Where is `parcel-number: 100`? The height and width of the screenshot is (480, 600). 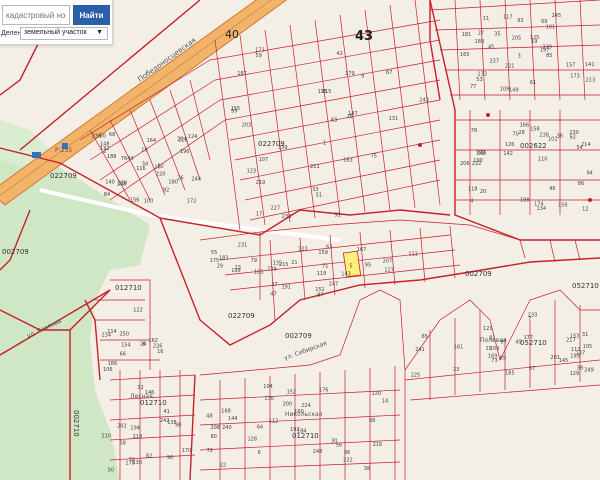 parcel-number: 100 is located at coordinates (149, 201).